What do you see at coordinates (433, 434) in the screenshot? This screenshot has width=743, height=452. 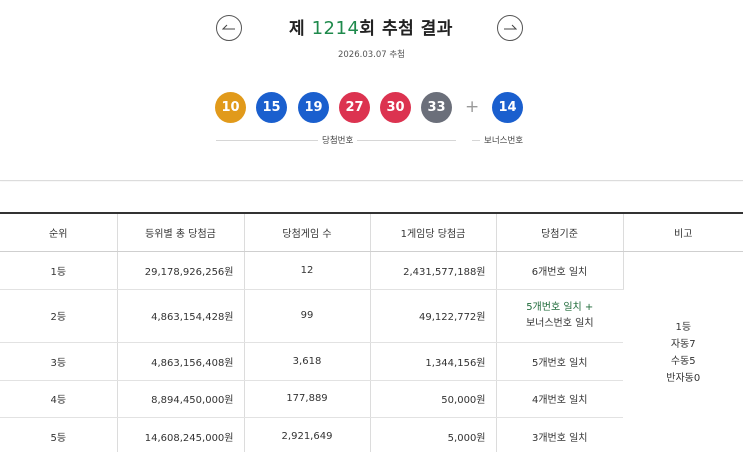 I see `prize-per-game-cell: 5,000원` at bounding box center [433, 434].